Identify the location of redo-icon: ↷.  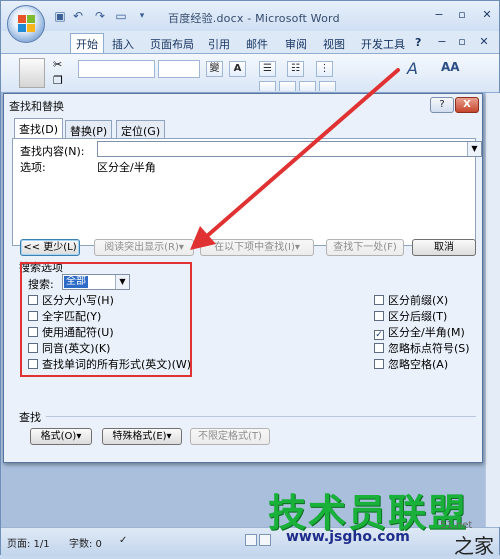
(100, 16).